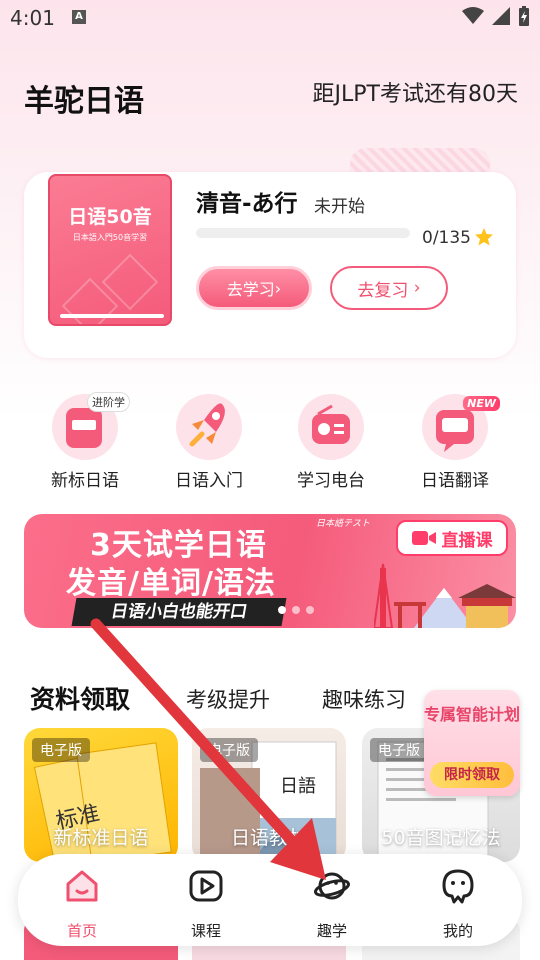  I want to click on signal-icon, so click(501, 16).